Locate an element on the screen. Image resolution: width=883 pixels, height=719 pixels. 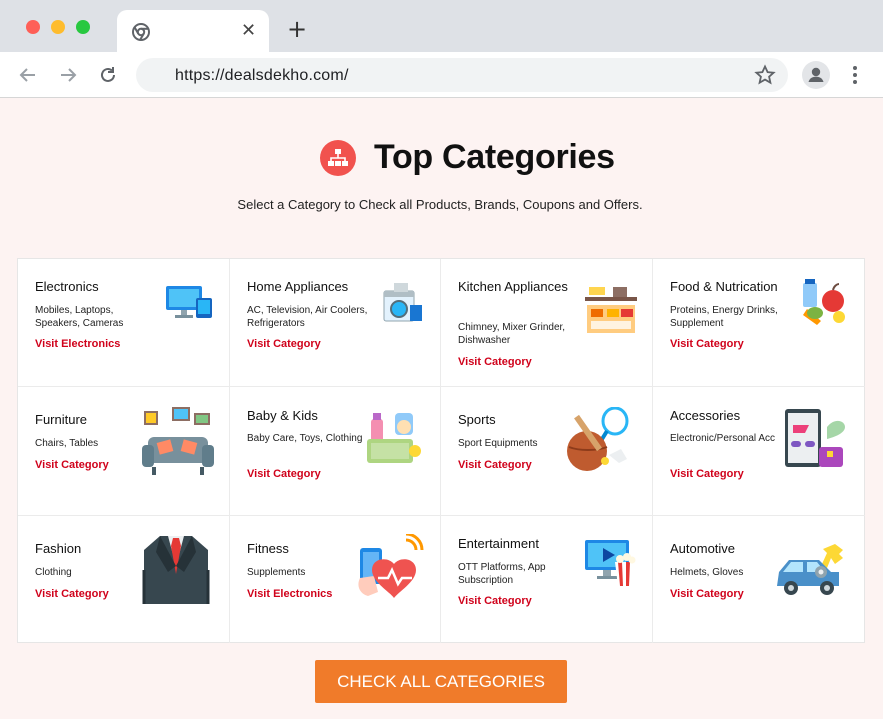
car-wrench-icon is located at coordinates (810, 569).